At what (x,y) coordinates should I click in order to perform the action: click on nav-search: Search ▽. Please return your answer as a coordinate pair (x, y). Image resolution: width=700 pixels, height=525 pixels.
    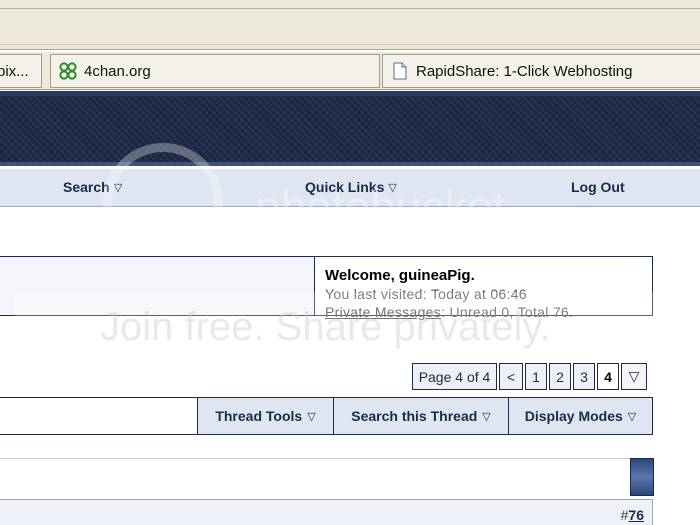
    Looking at the image, I should click on (92, 187).